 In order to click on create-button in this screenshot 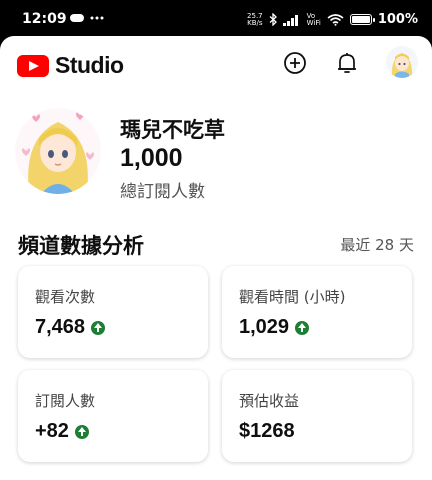, I will do `click(295, 63)`.